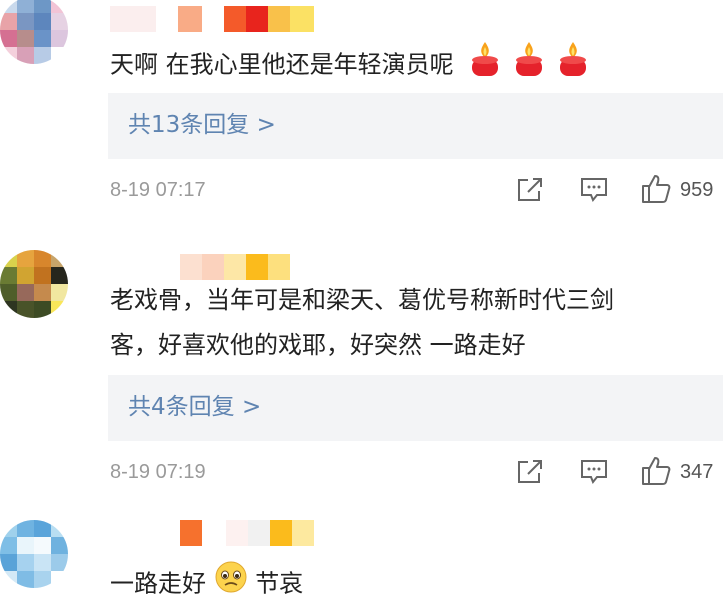 This screenshot has height=610, width=723. I want to click on comment-body-line: 老戏骨，当年可是和梁天、葛优号称新时代三剑, so click(362, 300).